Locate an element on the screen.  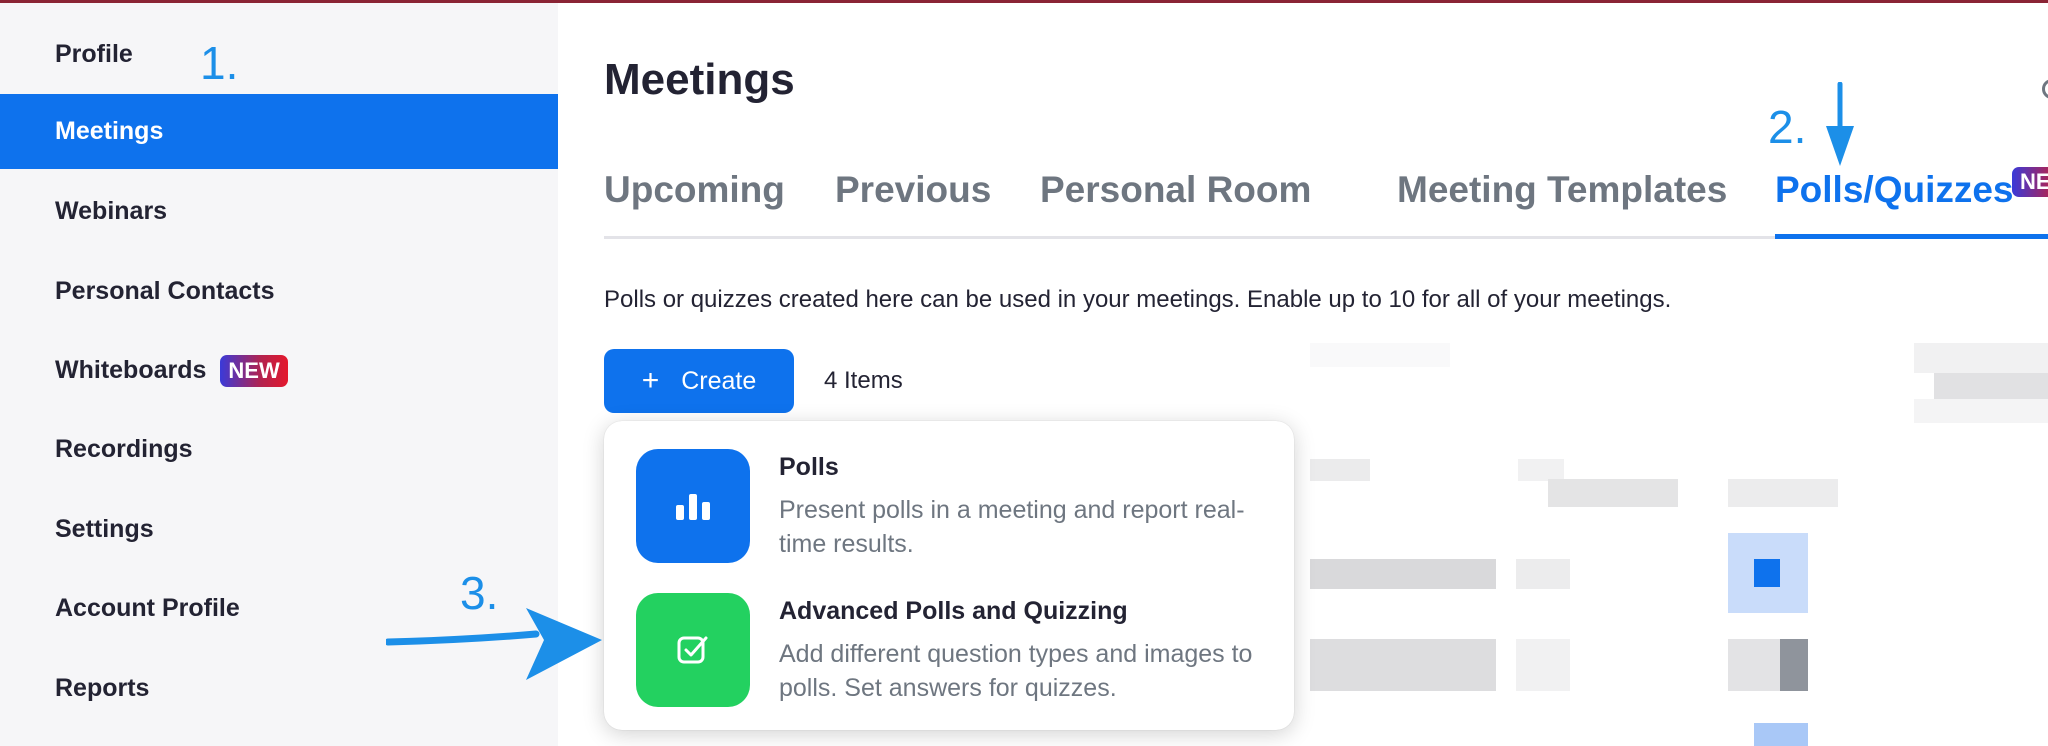
option-title: Polls is located at coordinates (809, 467).